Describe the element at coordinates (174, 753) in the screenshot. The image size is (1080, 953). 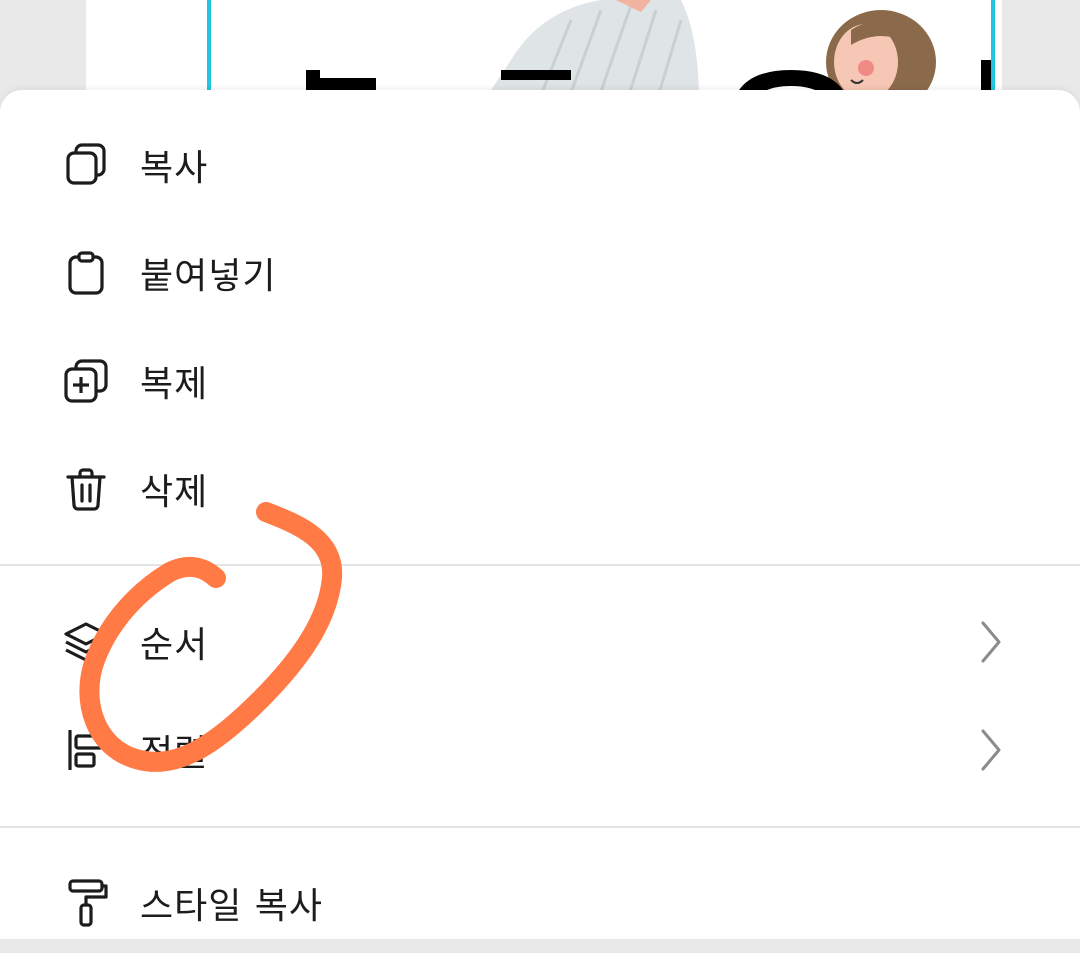
I see `menu-label-align: 정렬` at that location.